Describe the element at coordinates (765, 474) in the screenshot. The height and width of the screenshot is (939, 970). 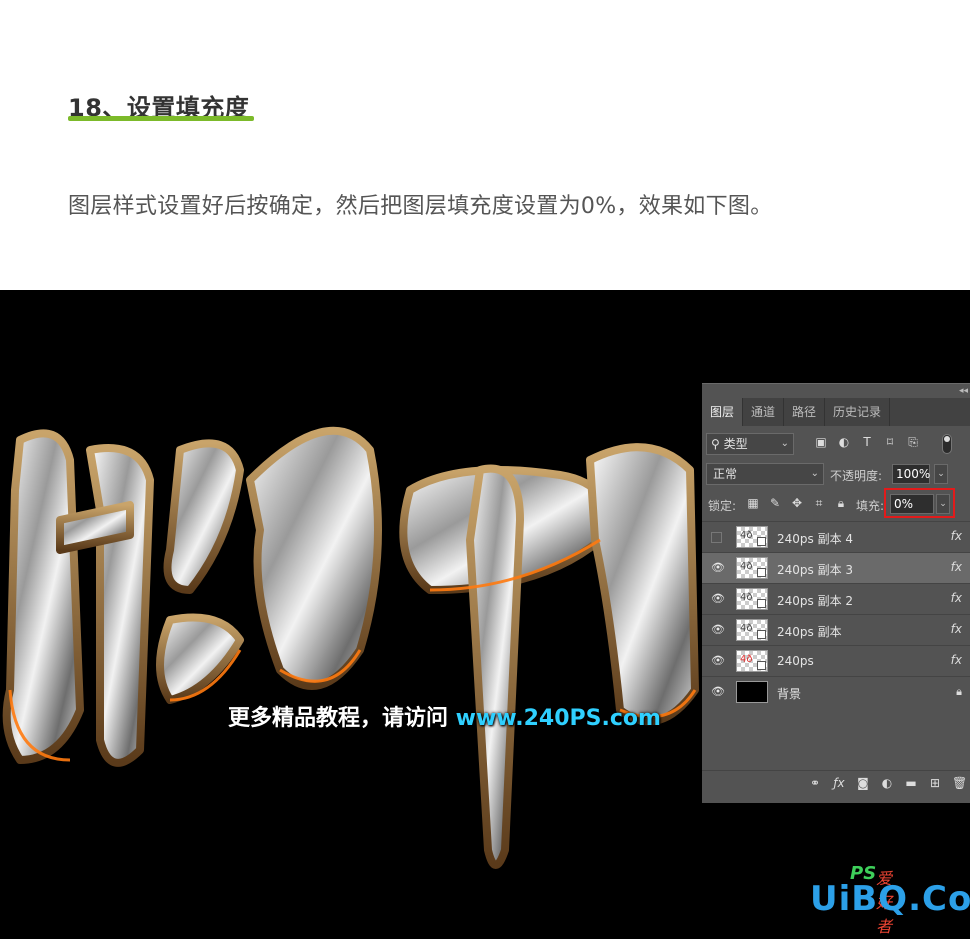
I see `blend-mode-select: 正常 ⌄` at that location.